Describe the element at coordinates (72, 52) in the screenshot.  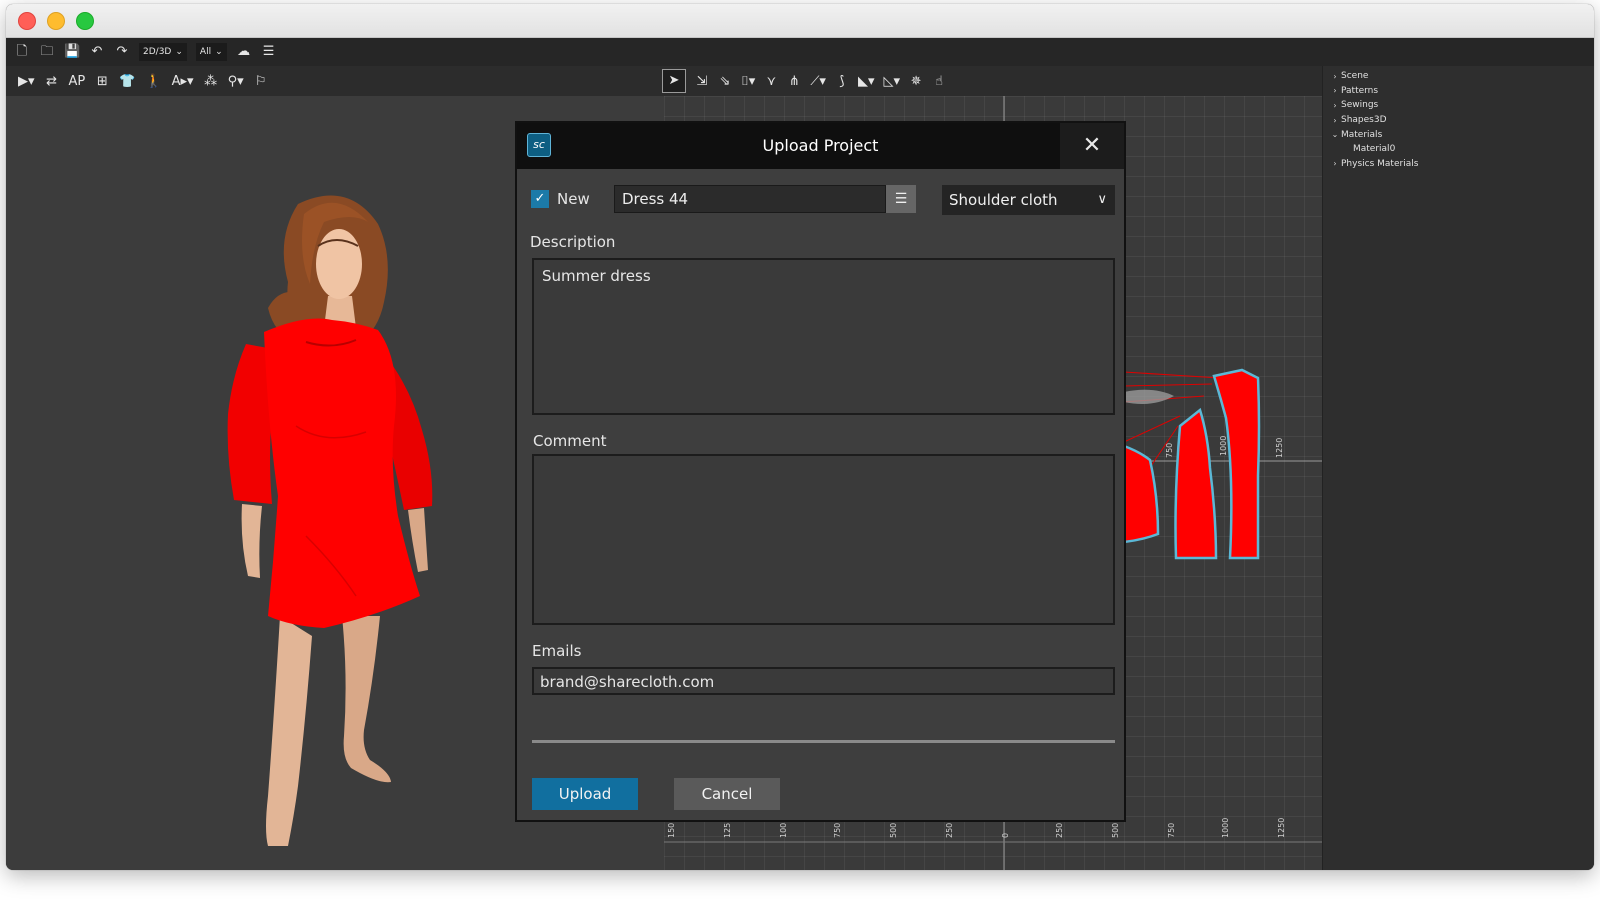
I see `save-icon: 💾` at that location.